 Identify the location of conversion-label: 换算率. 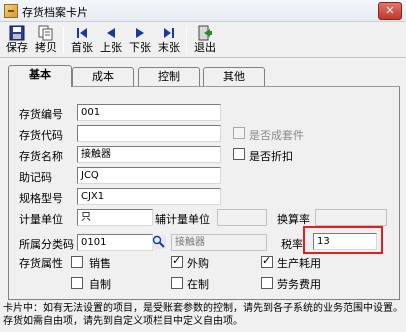
(293, 219).